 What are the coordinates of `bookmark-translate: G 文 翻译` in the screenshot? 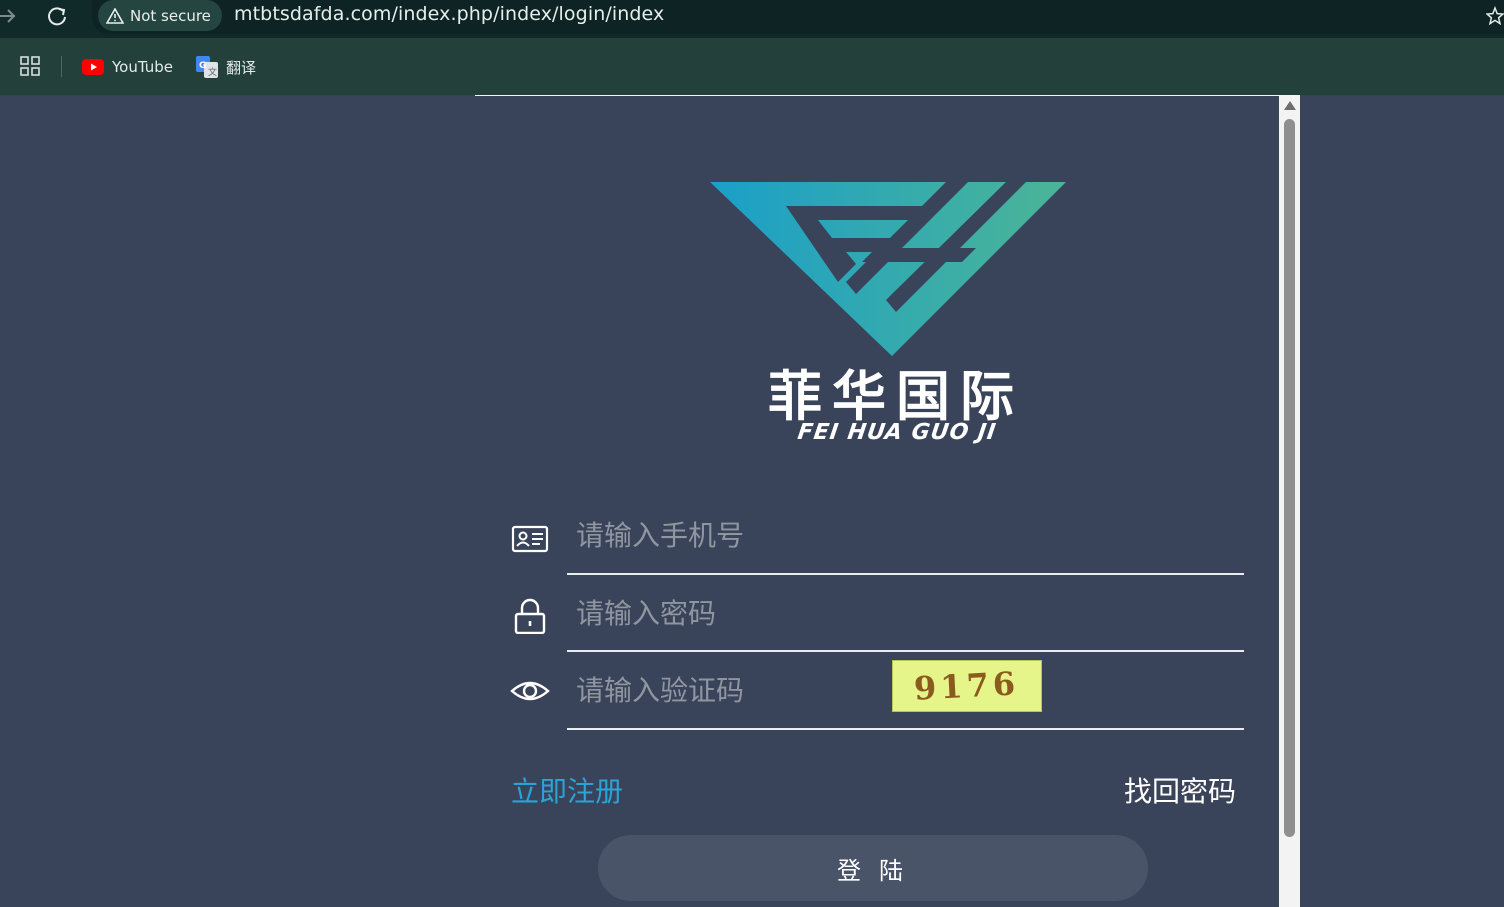 It's located at (226, 67).